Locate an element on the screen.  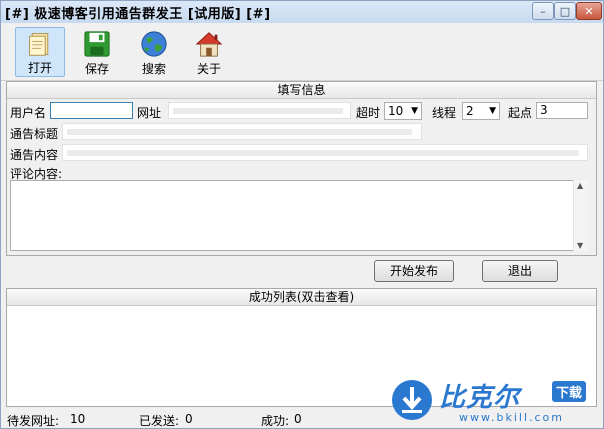
about-label: 关于 is located at coordinates (208, 69).